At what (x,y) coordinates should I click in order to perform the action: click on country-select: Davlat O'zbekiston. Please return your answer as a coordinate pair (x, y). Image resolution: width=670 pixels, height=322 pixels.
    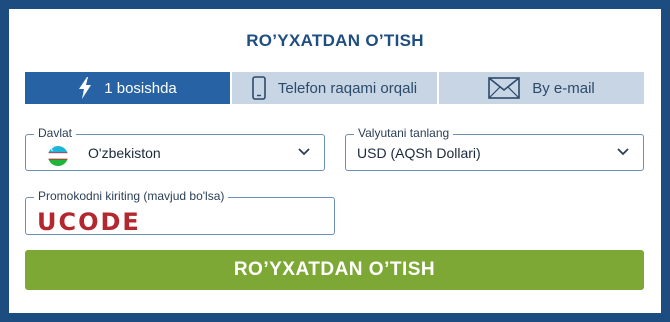
    Looking at the image, I should click on (175, 148).